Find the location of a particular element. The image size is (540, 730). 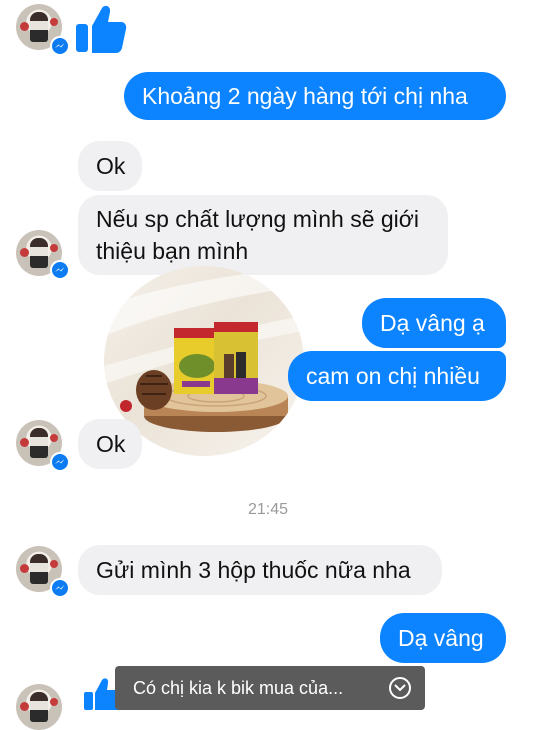

chevron-down-icon is located at coordinates (400, 688).